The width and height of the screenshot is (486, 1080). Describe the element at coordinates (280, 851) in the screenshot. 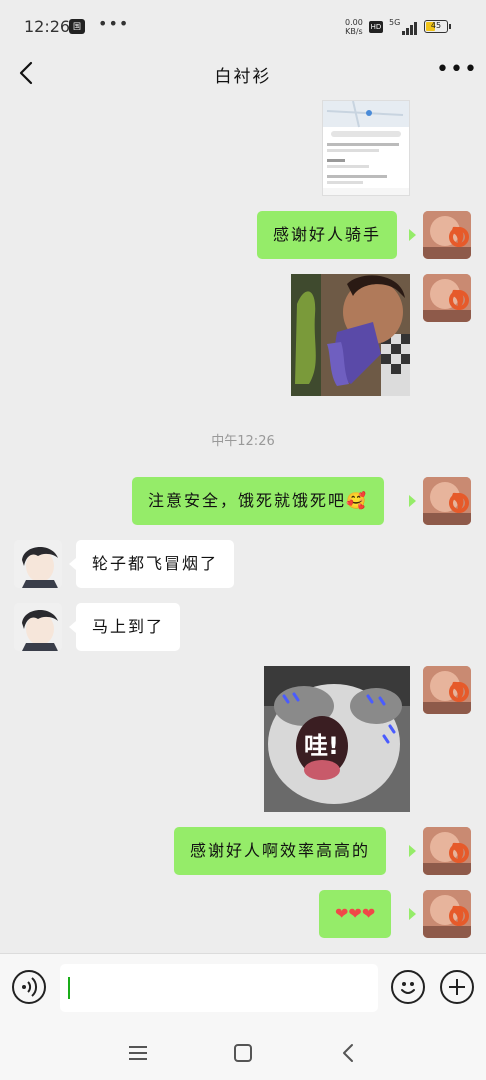

I see `message-bubble-out: 感谢好人啊效率高高的` at that location.